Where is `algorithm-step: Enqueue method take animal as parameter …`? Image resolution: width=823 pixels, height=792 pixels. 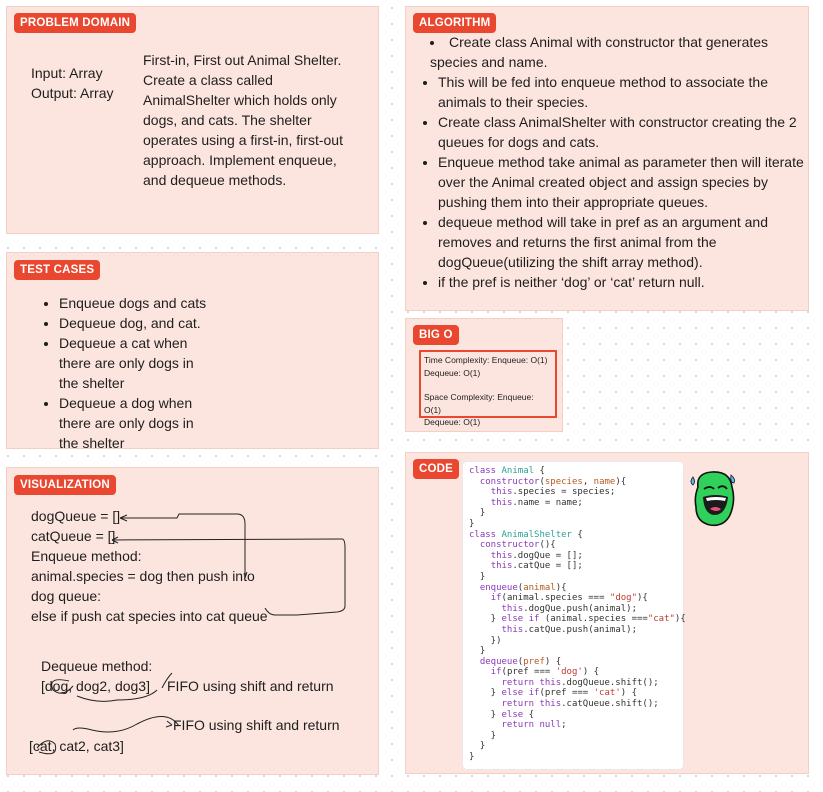 algorithm-step: Enqueue method take animal as parameter … is located at coordinates (622, 182).